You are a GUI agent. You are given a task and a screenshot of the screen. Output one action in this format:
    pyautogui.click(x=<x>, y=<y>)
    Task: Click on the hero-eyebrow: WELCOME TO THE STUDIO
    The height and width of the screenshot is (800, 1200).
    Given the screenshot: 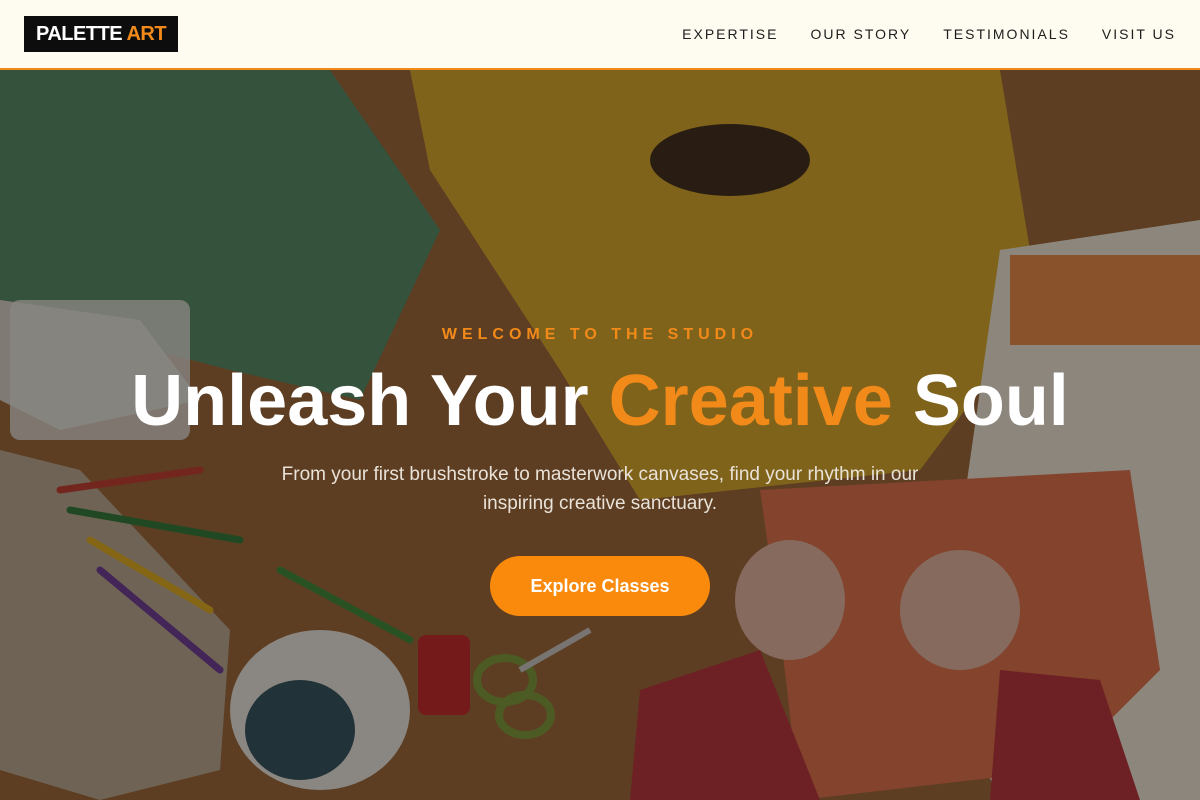 What is the action you would take?
    pyautogui.click(x=600, y=334)
    